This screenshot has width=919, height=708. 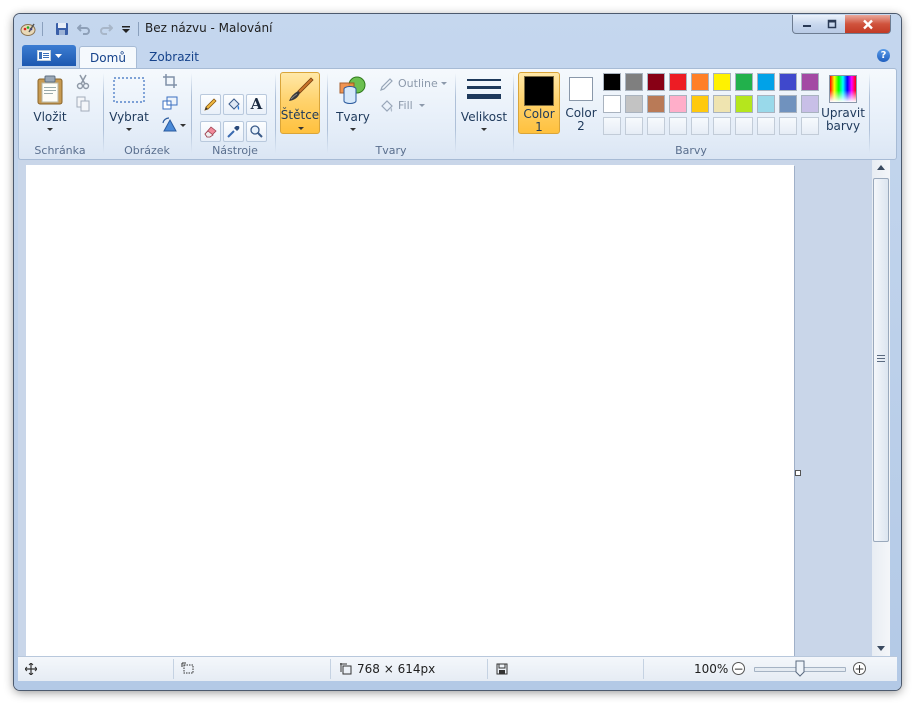 What do you see at coordinates (806, 24) in the screenshot?
I see `minimize-button` at bounding box center [806, 24].